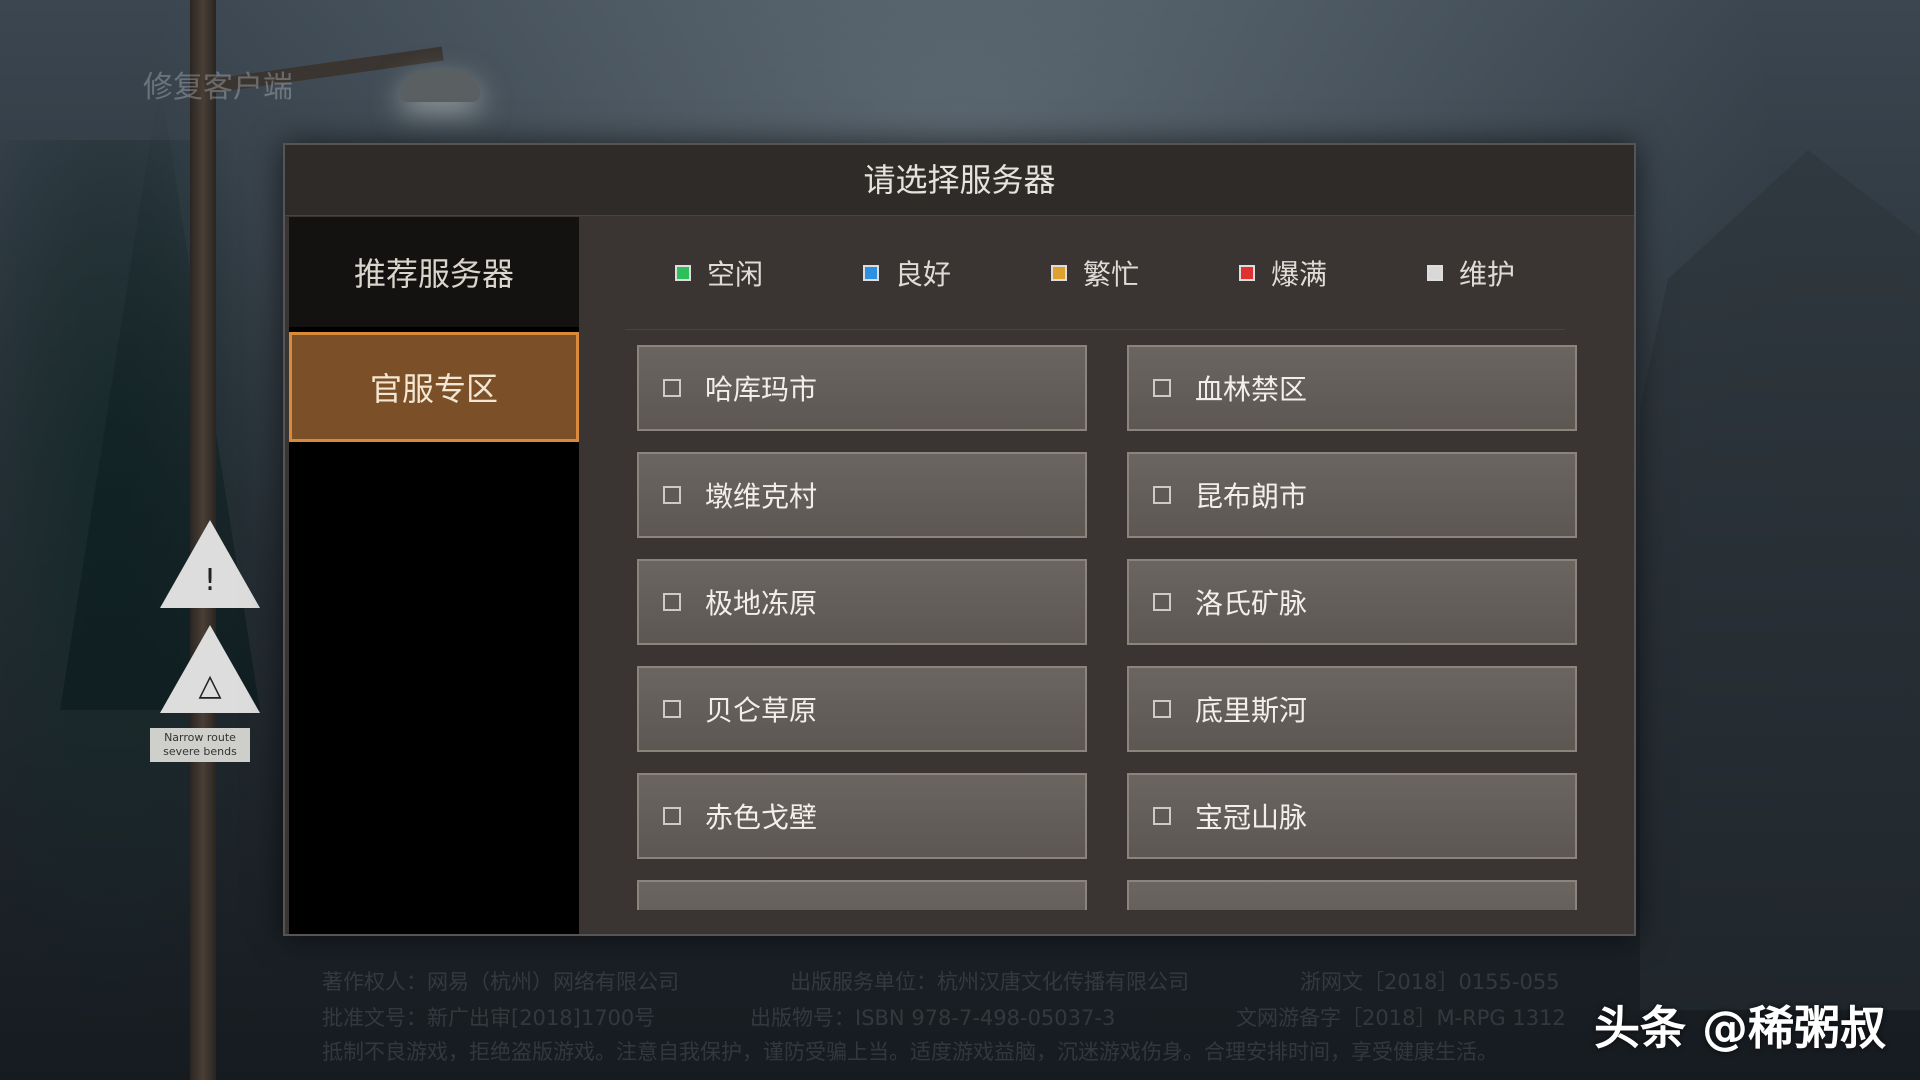 Image resolution: width=1920 pixels, height=1080 pixels. I want to click on sidebar-item-label: 官服专区, so click(433, 389).